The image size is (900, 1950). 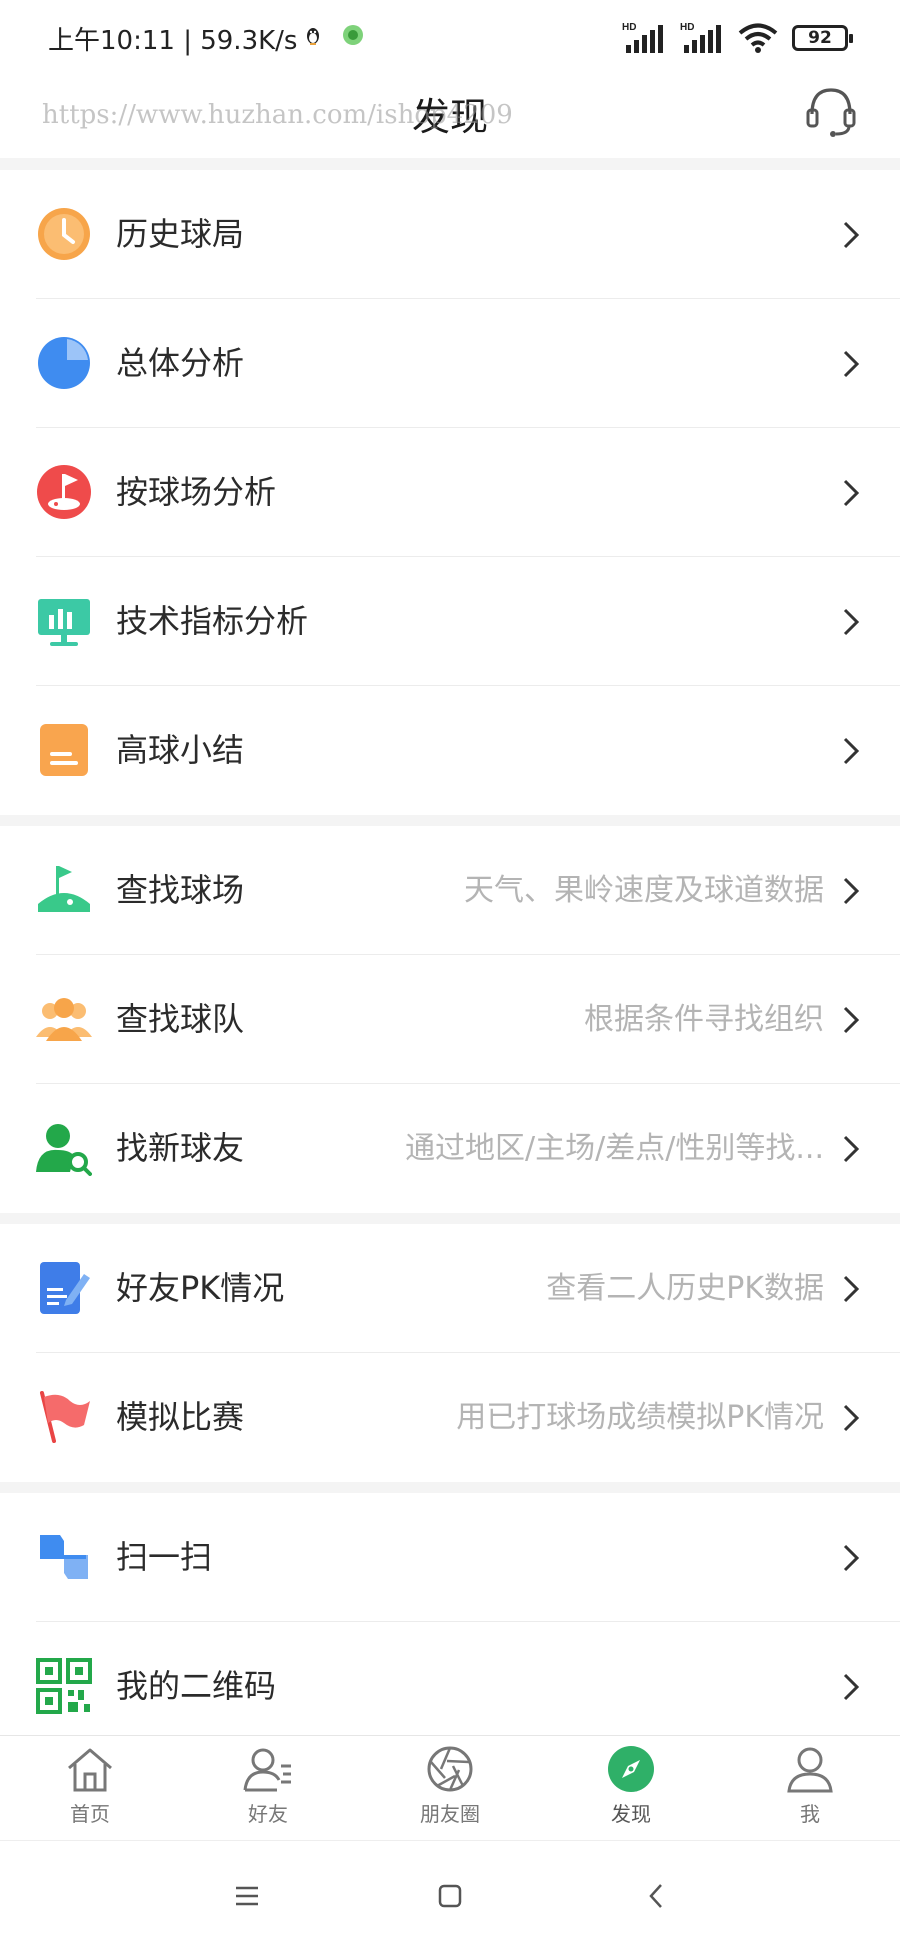 I want to click on tab-moments: 朋友圈, so click(x=450, y=1791).